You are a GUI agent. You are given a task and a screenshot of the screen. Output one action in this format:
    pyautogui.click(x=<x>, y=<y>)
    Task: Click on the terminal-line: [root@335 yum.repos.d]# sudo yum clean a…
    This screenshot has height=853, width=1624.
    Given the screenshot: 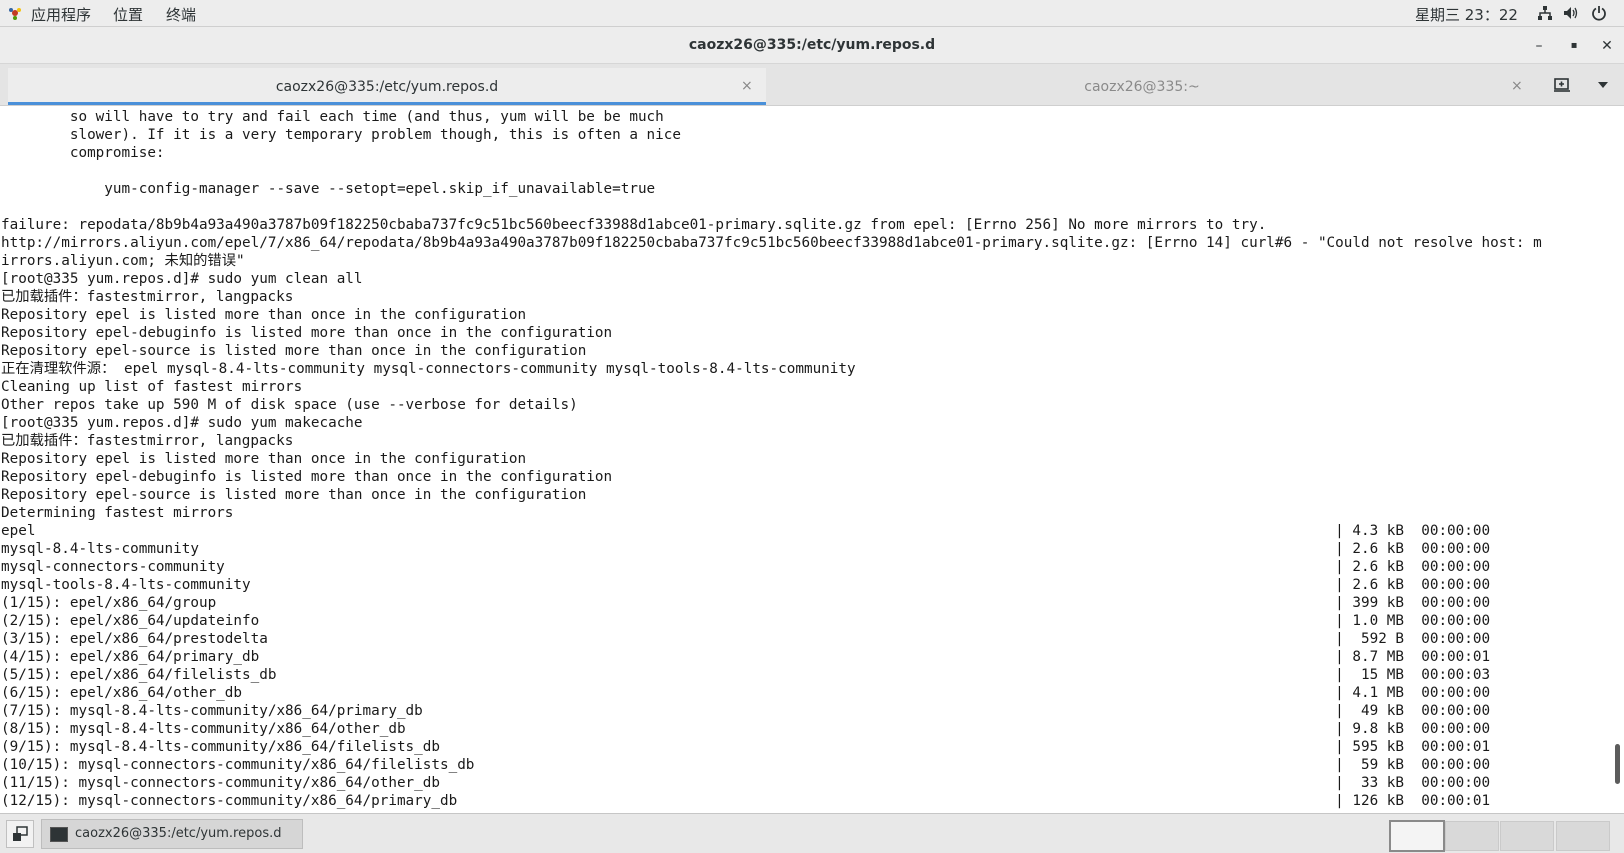 What is the action you would take?
    pyautogui.click(x=182, y=279)
    